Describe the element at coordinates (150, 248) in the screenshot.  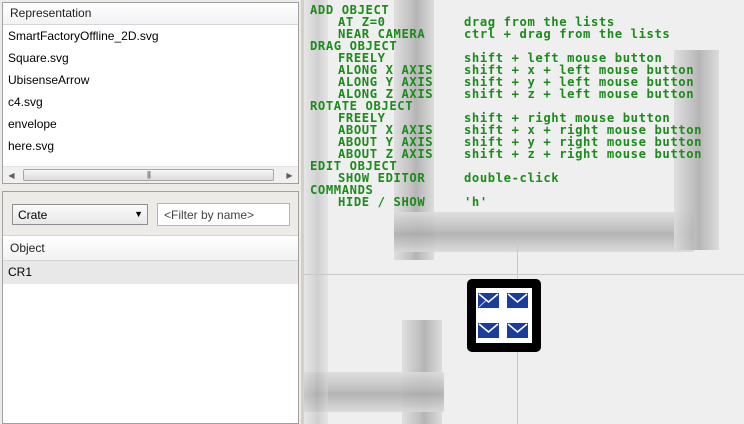
I see `object-column-header: Object` at that location.